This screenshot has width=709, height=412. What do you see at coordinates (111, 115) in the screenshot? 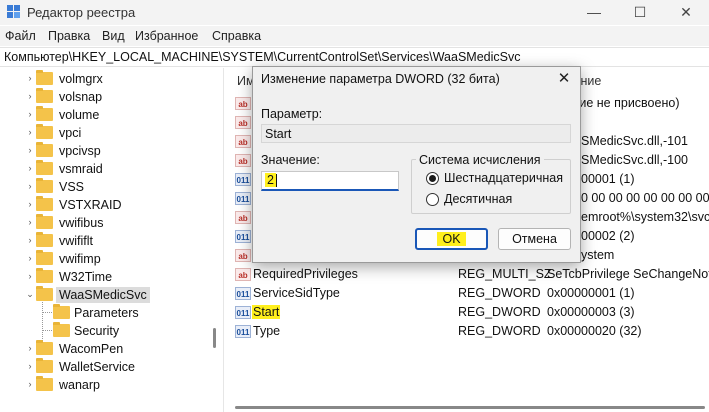
I see `tree-item-volume: › volume` at bounding box center [111, 115].